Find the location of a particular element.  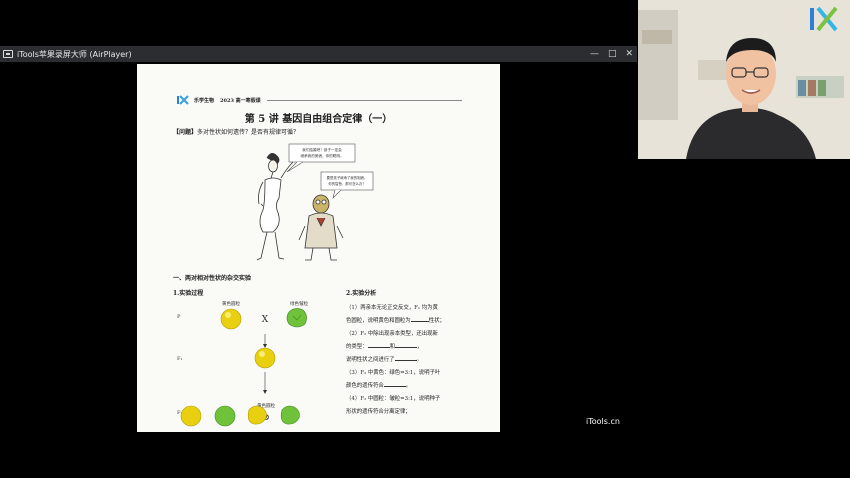

analysis-line: 的类型： is located at coordinates (357, 347).